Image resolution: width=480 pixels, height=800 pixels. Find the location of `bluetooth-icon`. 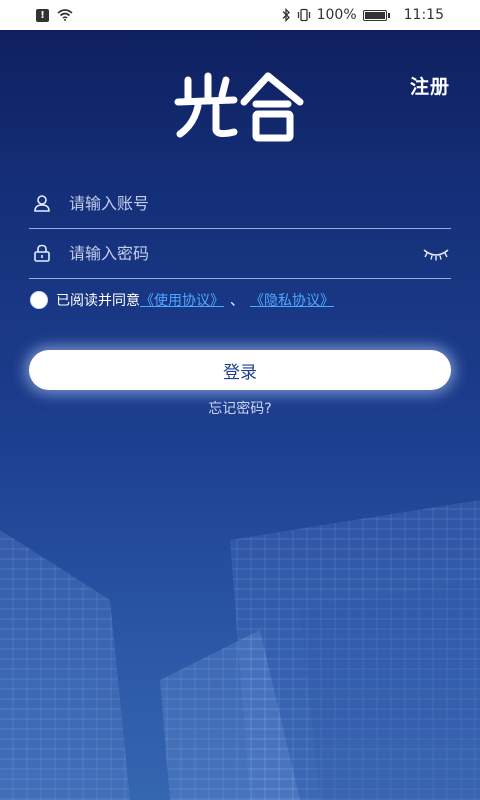

bluetooth-icon is located at coordinates (286, 15).